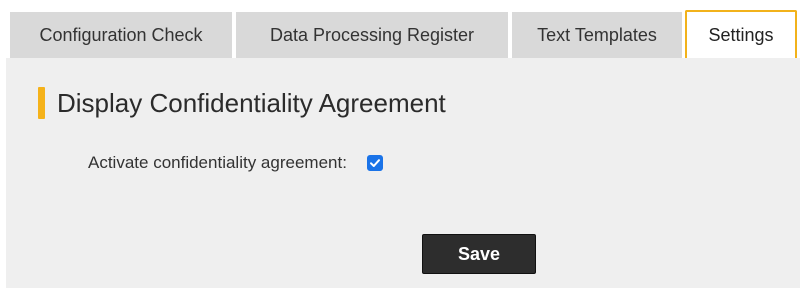 Image resolution: width=800 pixels, height=288 pixels. What do you see at coordinates (251, 102) in the screenshot?
I see `section-title: Display Confidentiality Agreement` at bounding box center [251, 102].